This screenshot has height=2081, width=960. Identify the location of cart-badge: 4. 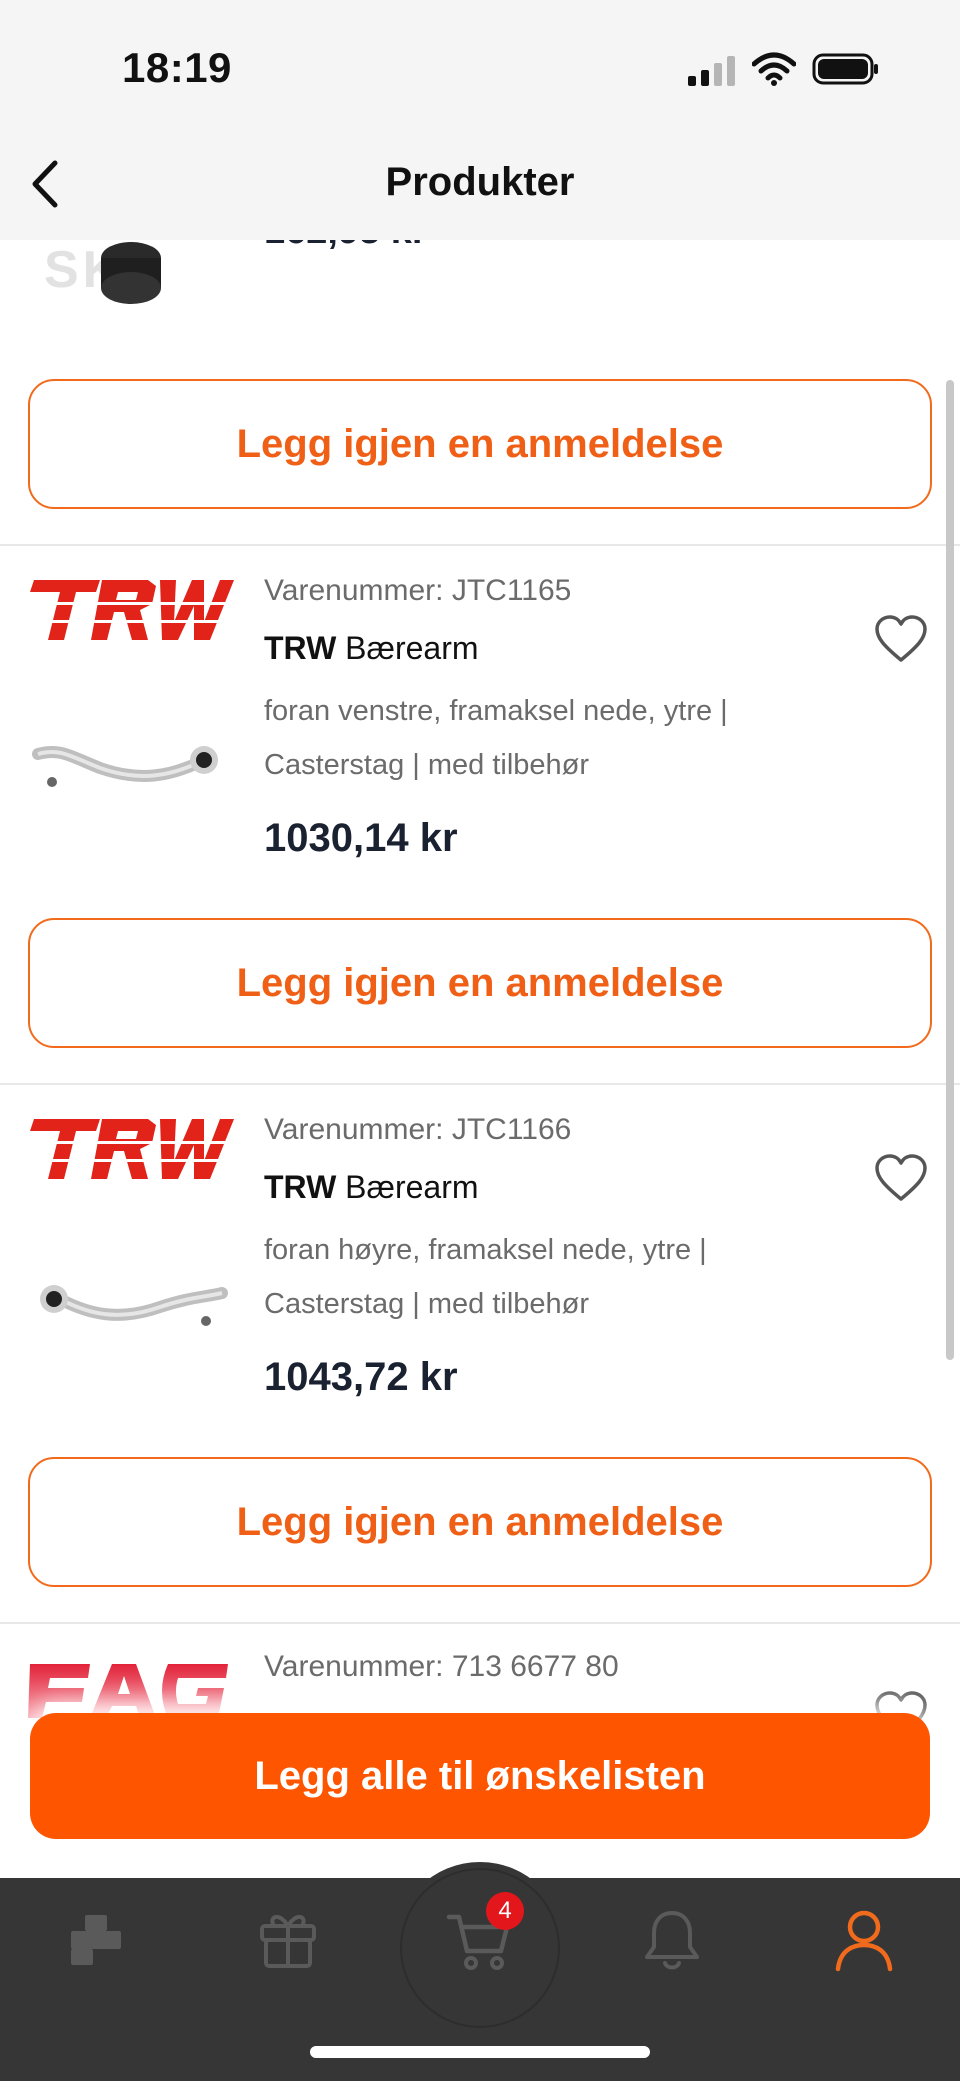
(505, 1911).